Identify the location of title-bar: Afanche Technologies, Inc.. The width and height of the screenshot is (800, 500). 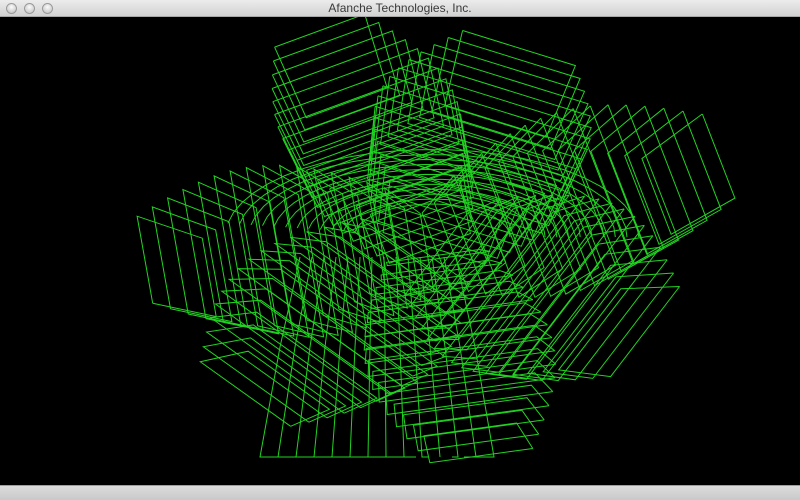
(400, 8).